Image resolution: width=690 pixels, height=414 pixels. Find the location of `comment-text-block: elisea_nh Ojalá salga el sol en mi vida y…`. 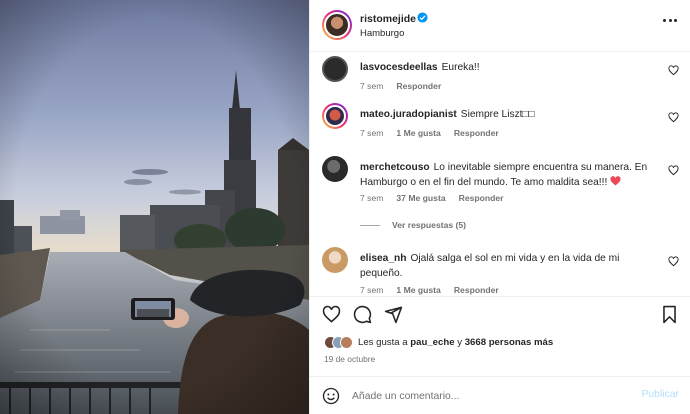

comment-text-block: elisea_nh Ojalá salga el sol en mi vida y… is located at coordinates (507, 266).